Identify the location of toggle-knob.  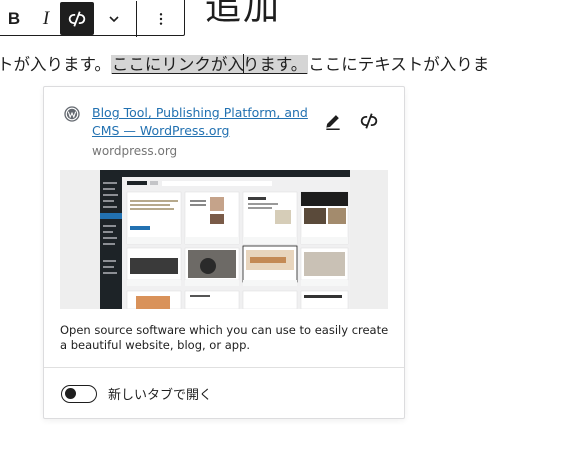
(70, 393).